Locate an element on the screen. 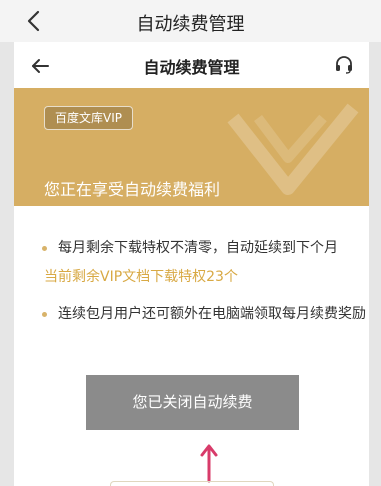 This screenshot has height=486, width=381. bottom-button-edge is located at coordinates (192, 483).